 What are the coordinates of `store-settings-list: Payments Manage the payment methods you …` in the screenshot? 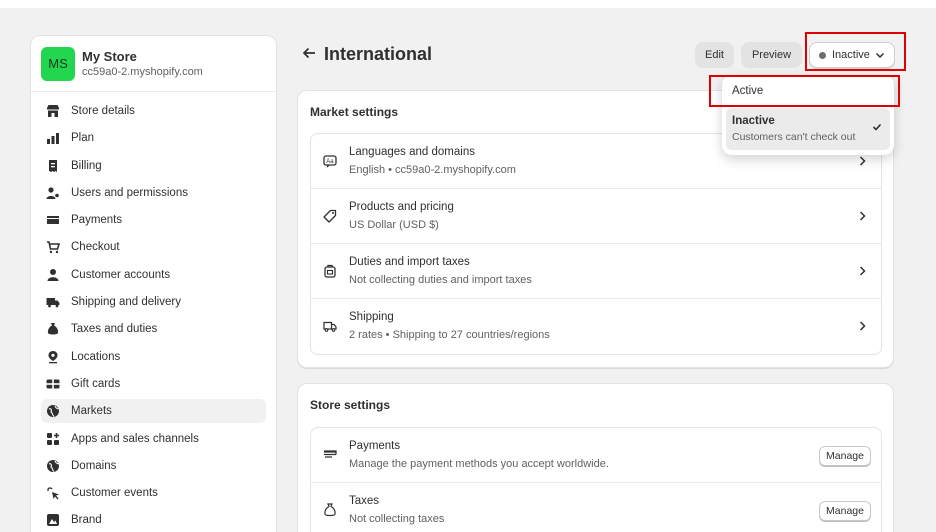 It's located at (596, 479).